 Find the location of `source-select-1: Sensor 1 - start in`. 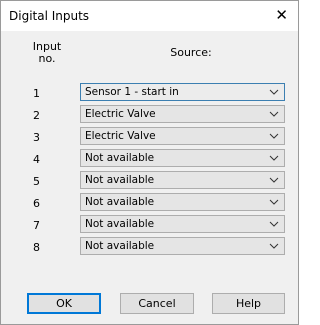

source-select-1: Sensor 1 - start in is located at coordinates (182, 92).